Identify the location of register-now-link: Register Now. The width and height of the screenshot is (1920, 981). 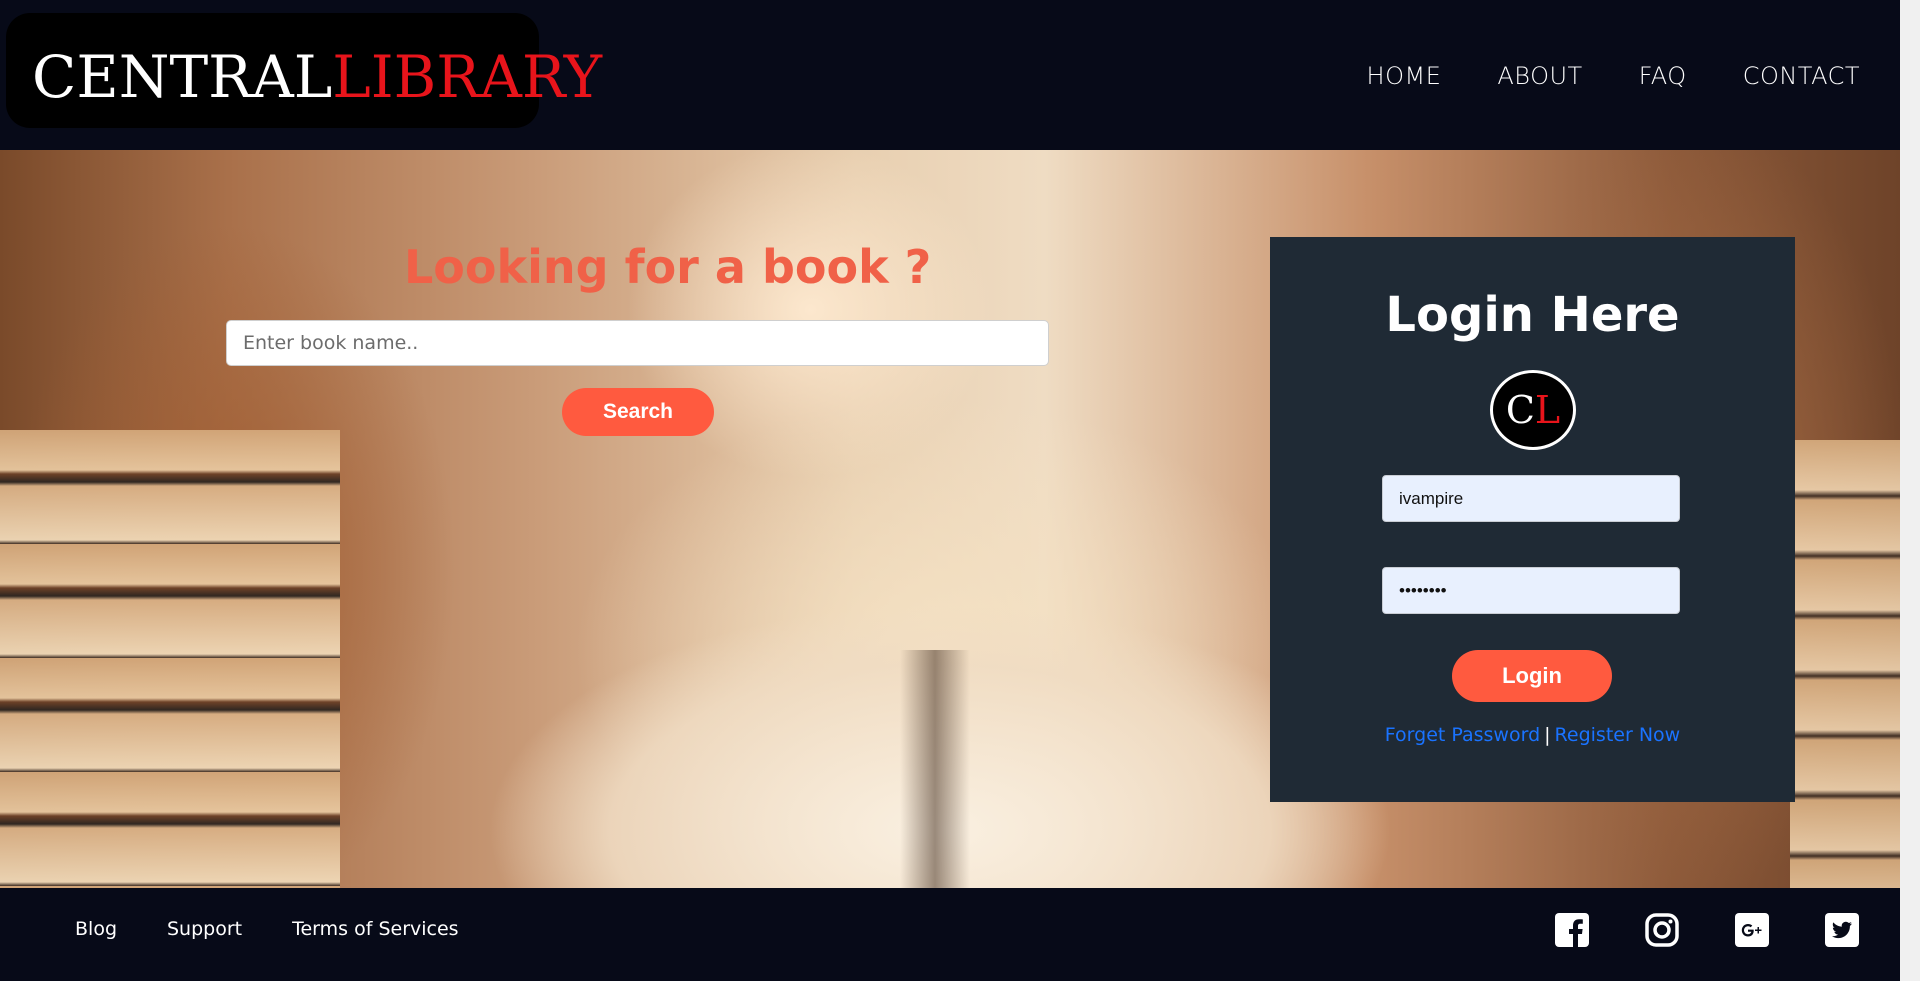
(1618, 735).